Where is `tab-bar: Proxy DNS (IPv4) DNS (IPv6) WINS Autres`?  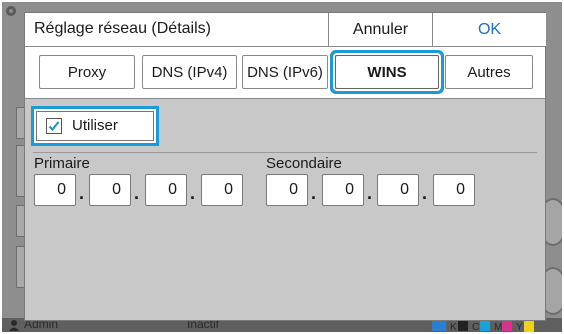 tab-bar: Proxy DNS (IPv4) DNS (IPv6) WINS Autres is located at coordinates (285, 73).